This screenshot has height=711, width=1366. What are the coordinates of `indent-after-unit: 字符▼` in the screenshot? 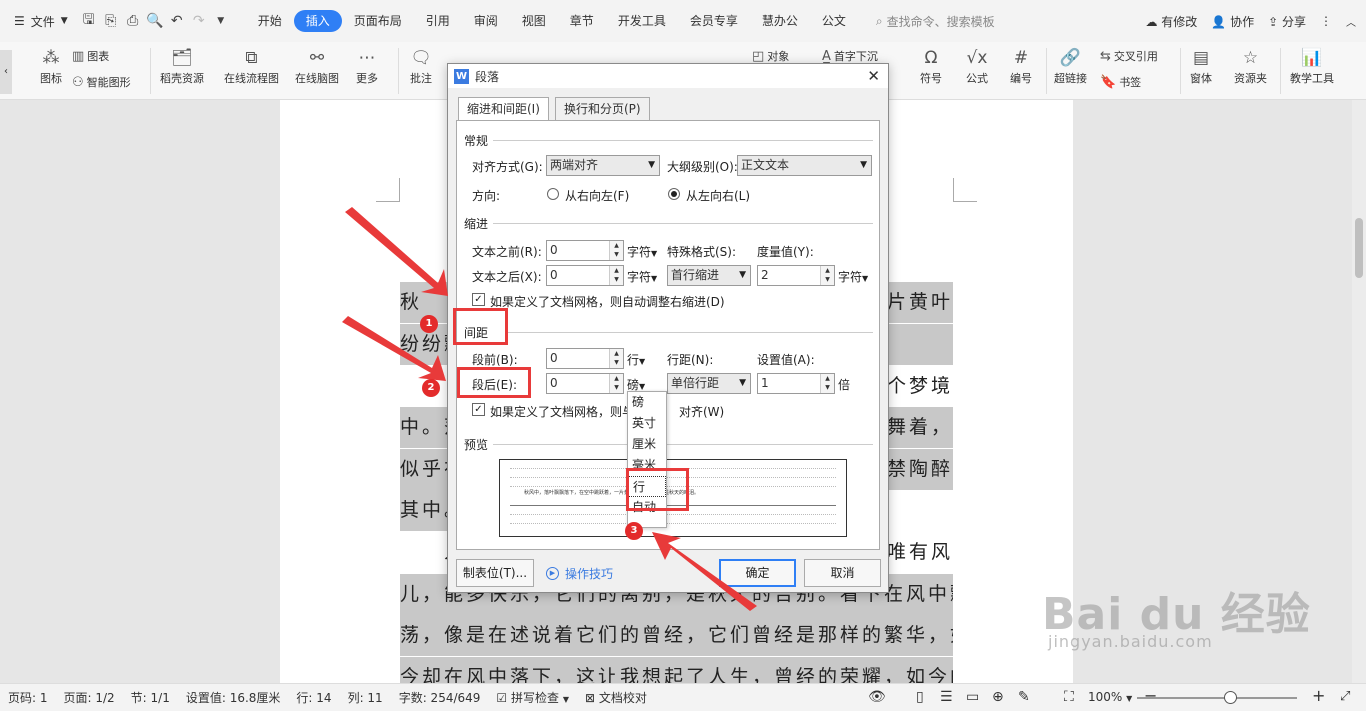 It's located at (642, 276).